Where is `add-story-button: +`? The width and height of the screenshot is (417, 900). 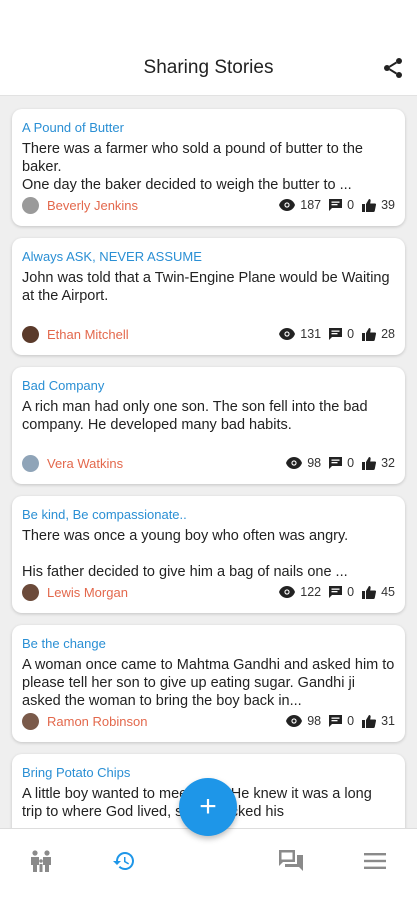
add-story-button: + is located at coordinates (208, 807).